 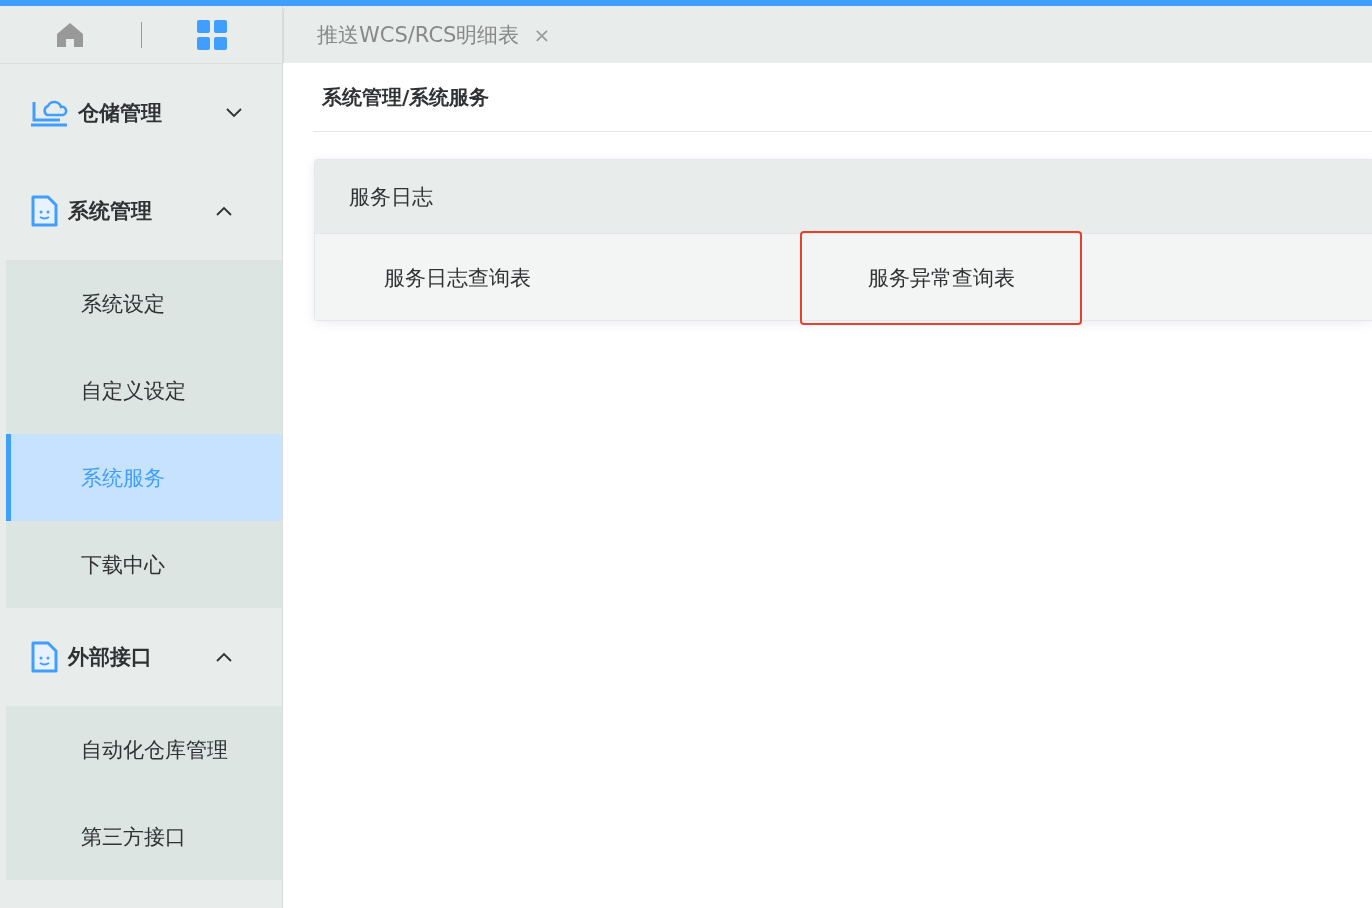 What do you see at coordinates (70, 34) in the screenshot?
I see `home-icon` at bounding box center [70, 34].